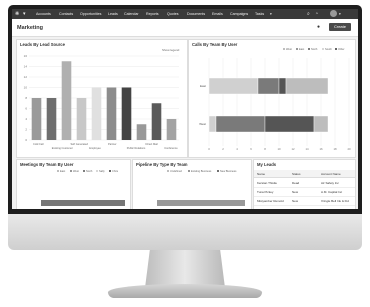  What do you see at coordinates (185, 291) in the screenshot?
I see `monitor-stand-base` at bounding box center [185, 291].